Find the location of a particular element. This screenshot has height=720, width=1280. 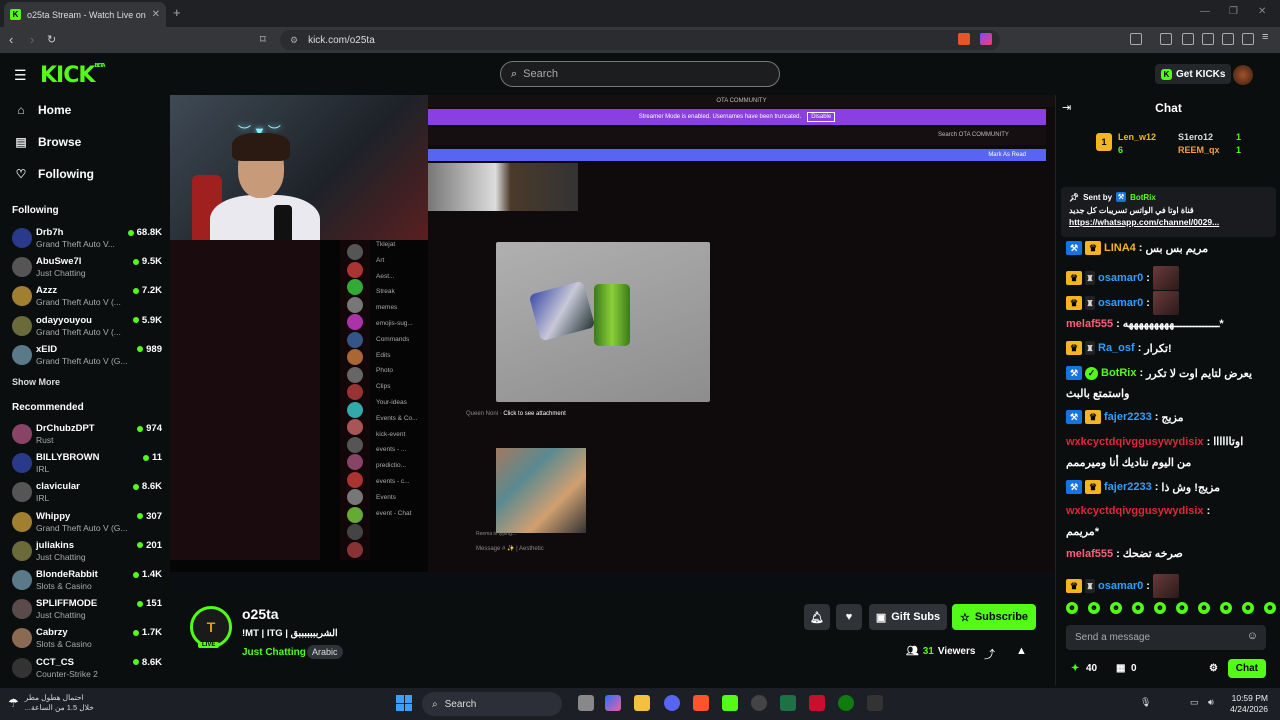

chat-input: Send a message ☺ is located at coordinates (1166, 637).